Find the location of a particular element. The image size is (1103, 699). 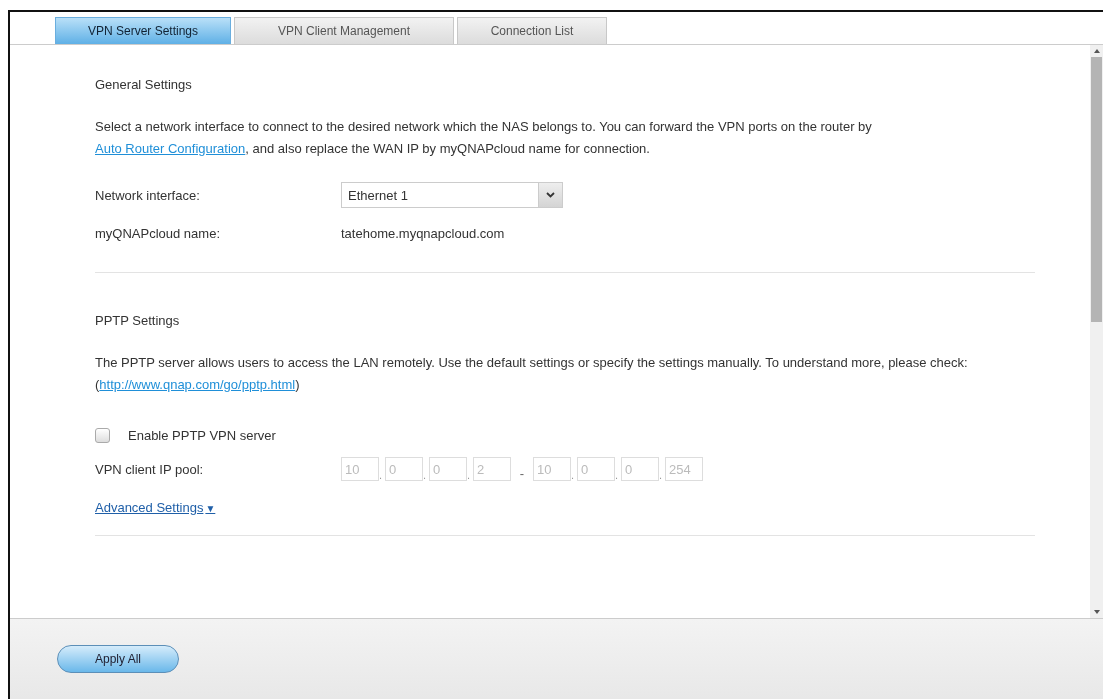

section-title: PPTP Settings is located at coordinates (138, 320).